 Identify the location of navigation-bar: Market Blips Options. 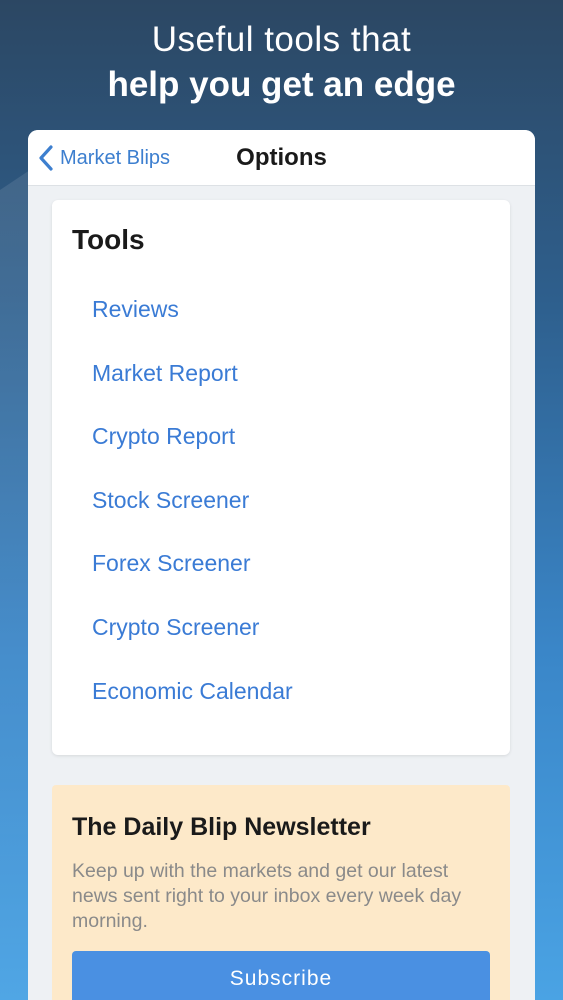
(281, 158).